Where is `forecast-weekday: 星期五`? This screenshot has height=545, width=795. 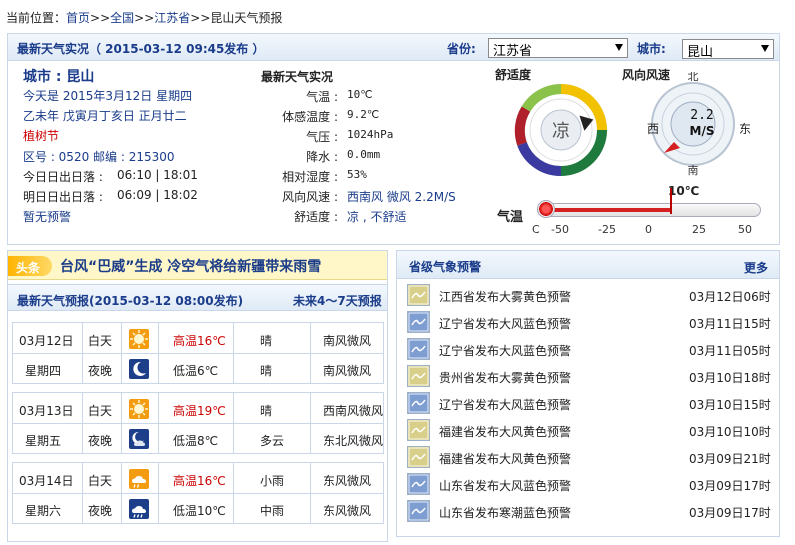
forecast-weekday: 星期五 is located at coordinates (43, 441).